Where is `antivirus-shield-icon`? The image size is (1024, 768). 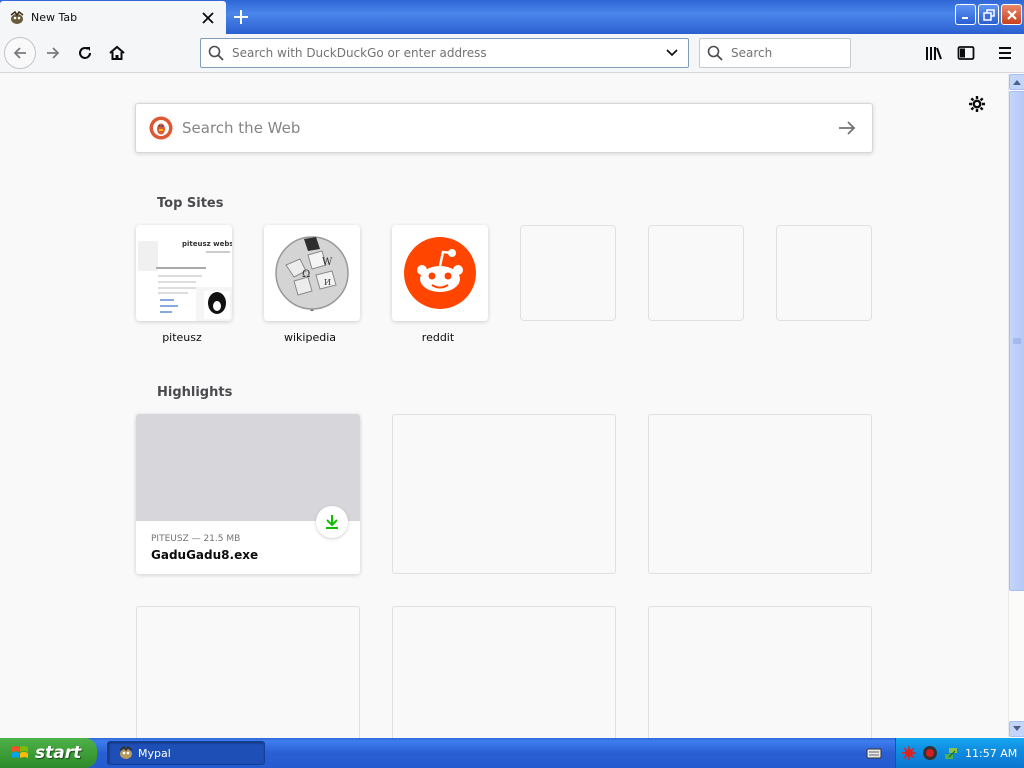
antivirus-shield-icon is located at coordinates (930, 753).